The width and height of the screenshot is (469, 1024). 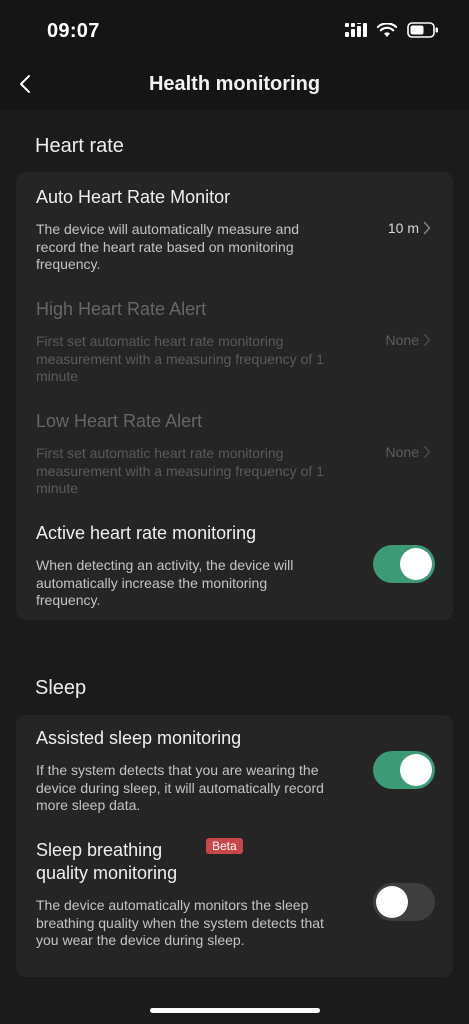 What do you see at coordinates (356, 30) in the screenshot?
I see `signal-icon` at bounding box center [356, 30].